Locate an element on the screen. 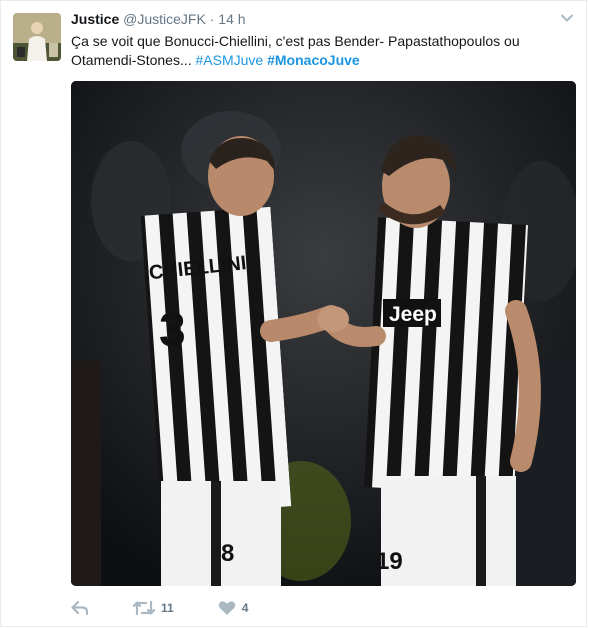 Image resolution: width=589 pixels, height=629 pixels. author-name: Justice is located at coordinates (95, 19).